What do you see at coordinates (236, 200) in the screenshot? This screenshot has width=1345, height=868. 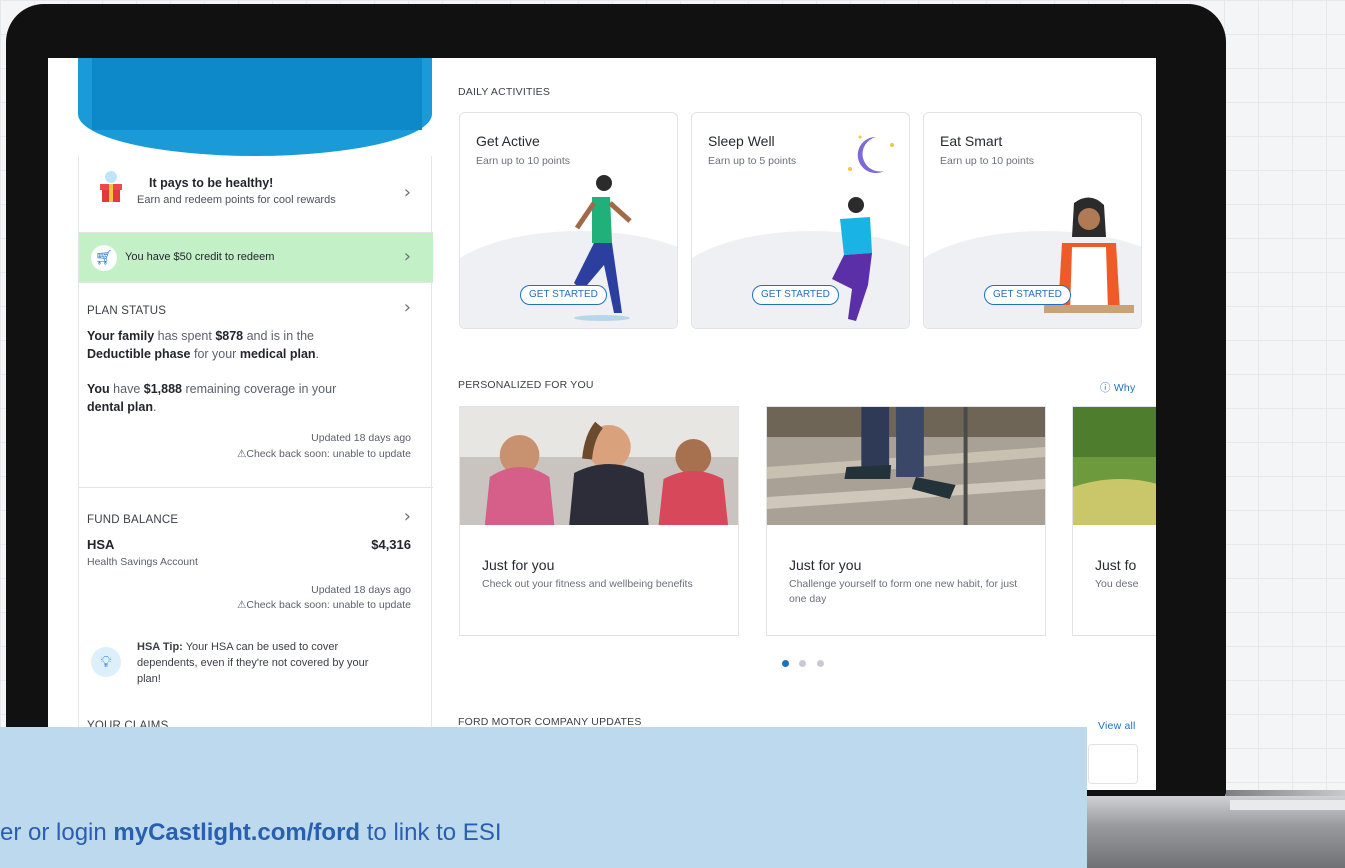 I see `rewards-subtitle: Earn and redeem points for cool rewards` at bounding box center [236, 200].